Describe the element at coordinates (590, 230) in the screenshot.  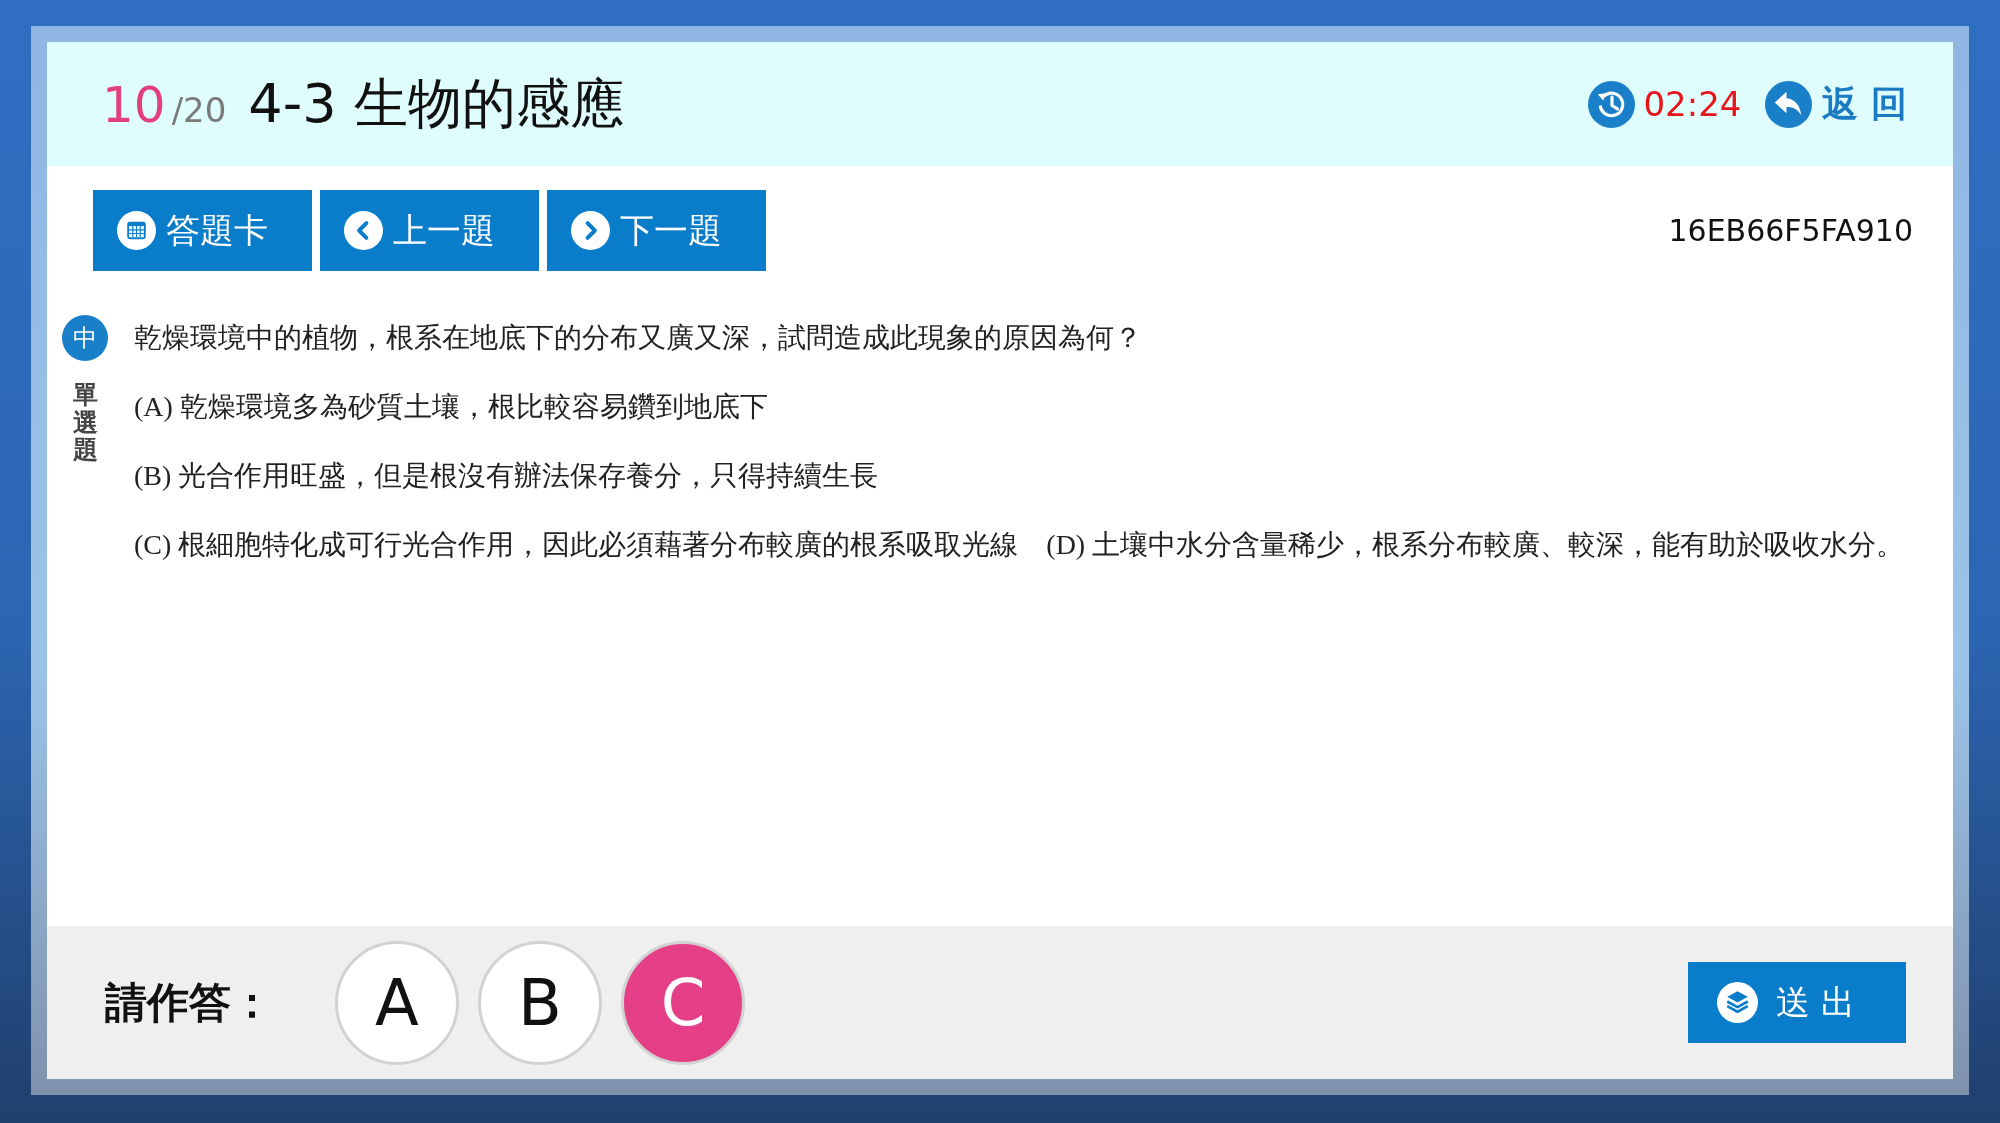
I see `chevron-right-icon` at that location.